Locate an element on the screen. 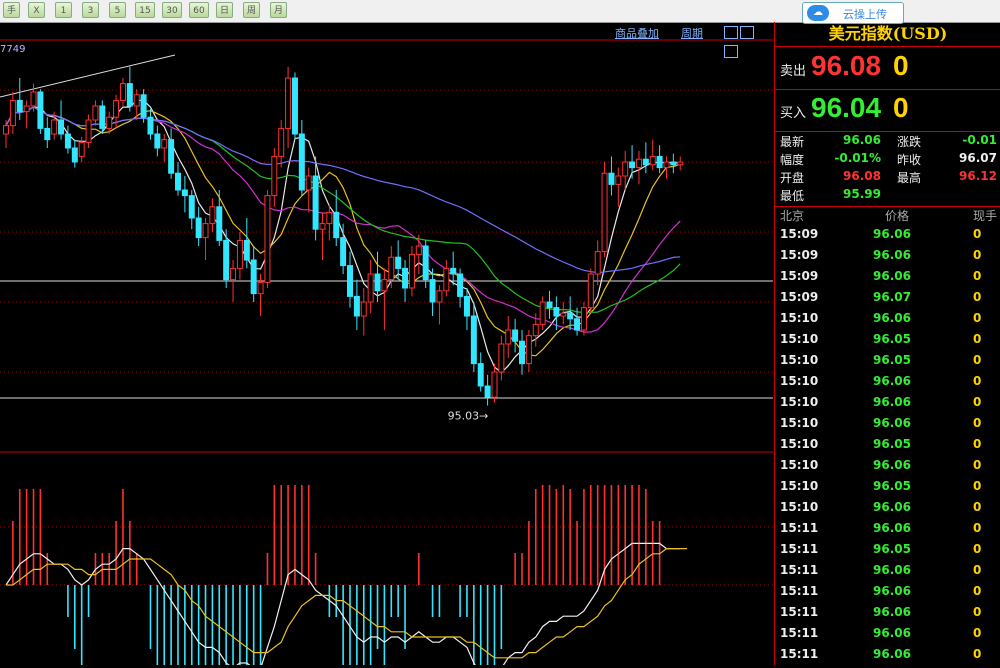  stat-value-2: -0.01% is located at coordinates (857, 158).